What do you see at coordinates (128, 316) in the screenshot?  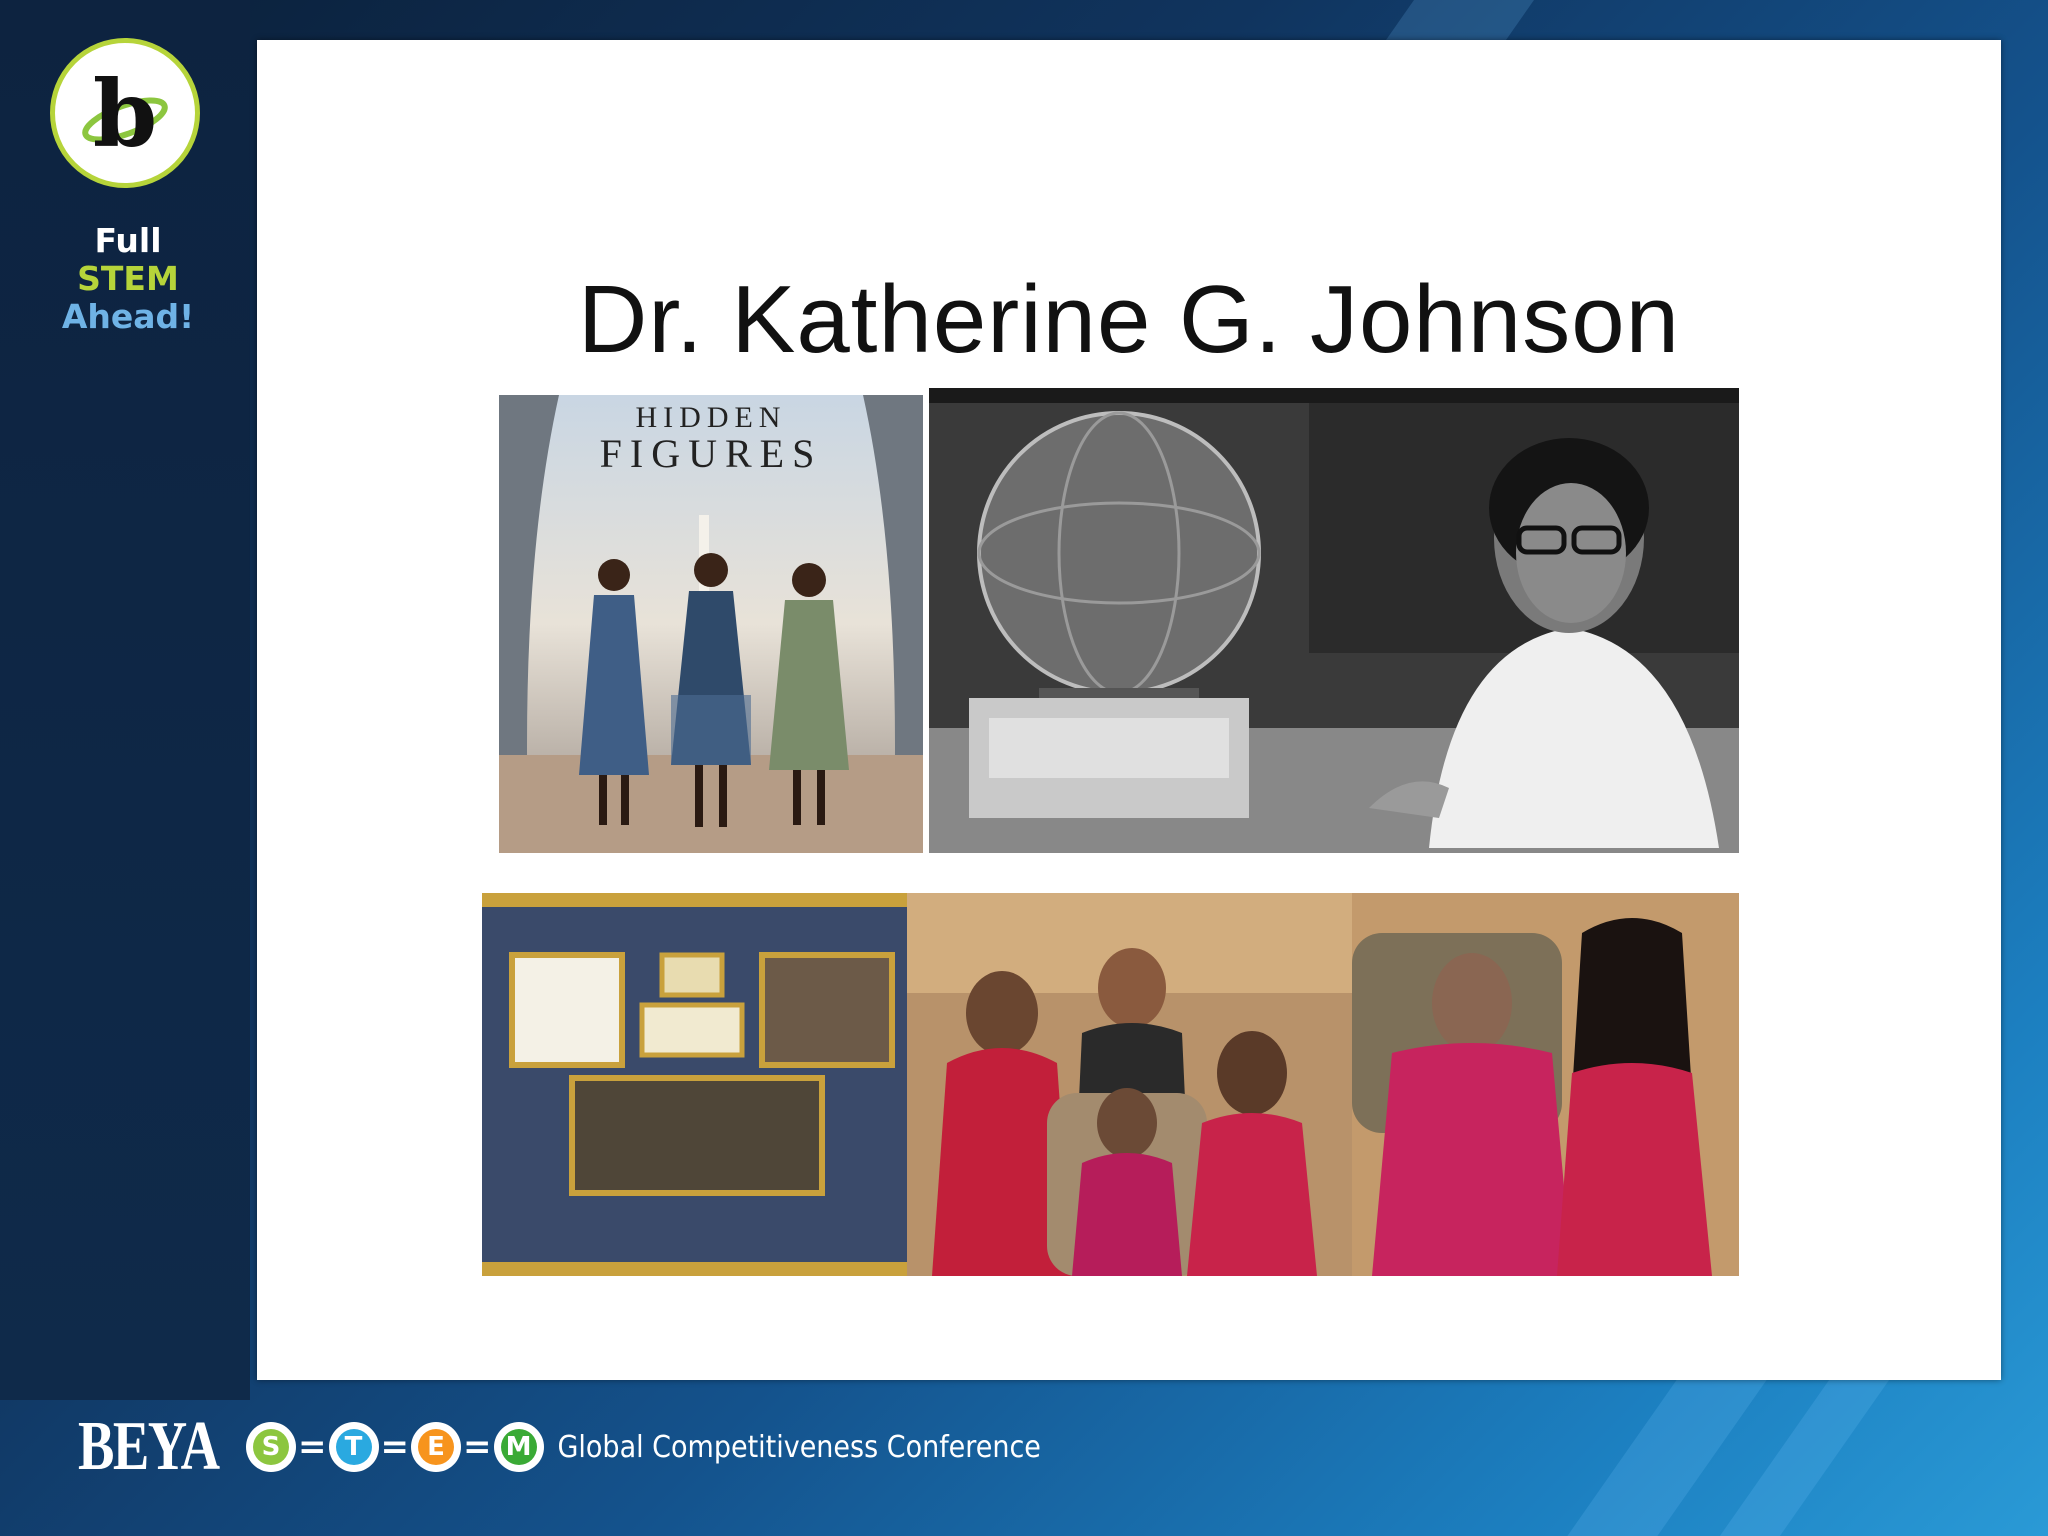 I see `tagline-ahead: Ahead!` at bounding box center [128, 316].